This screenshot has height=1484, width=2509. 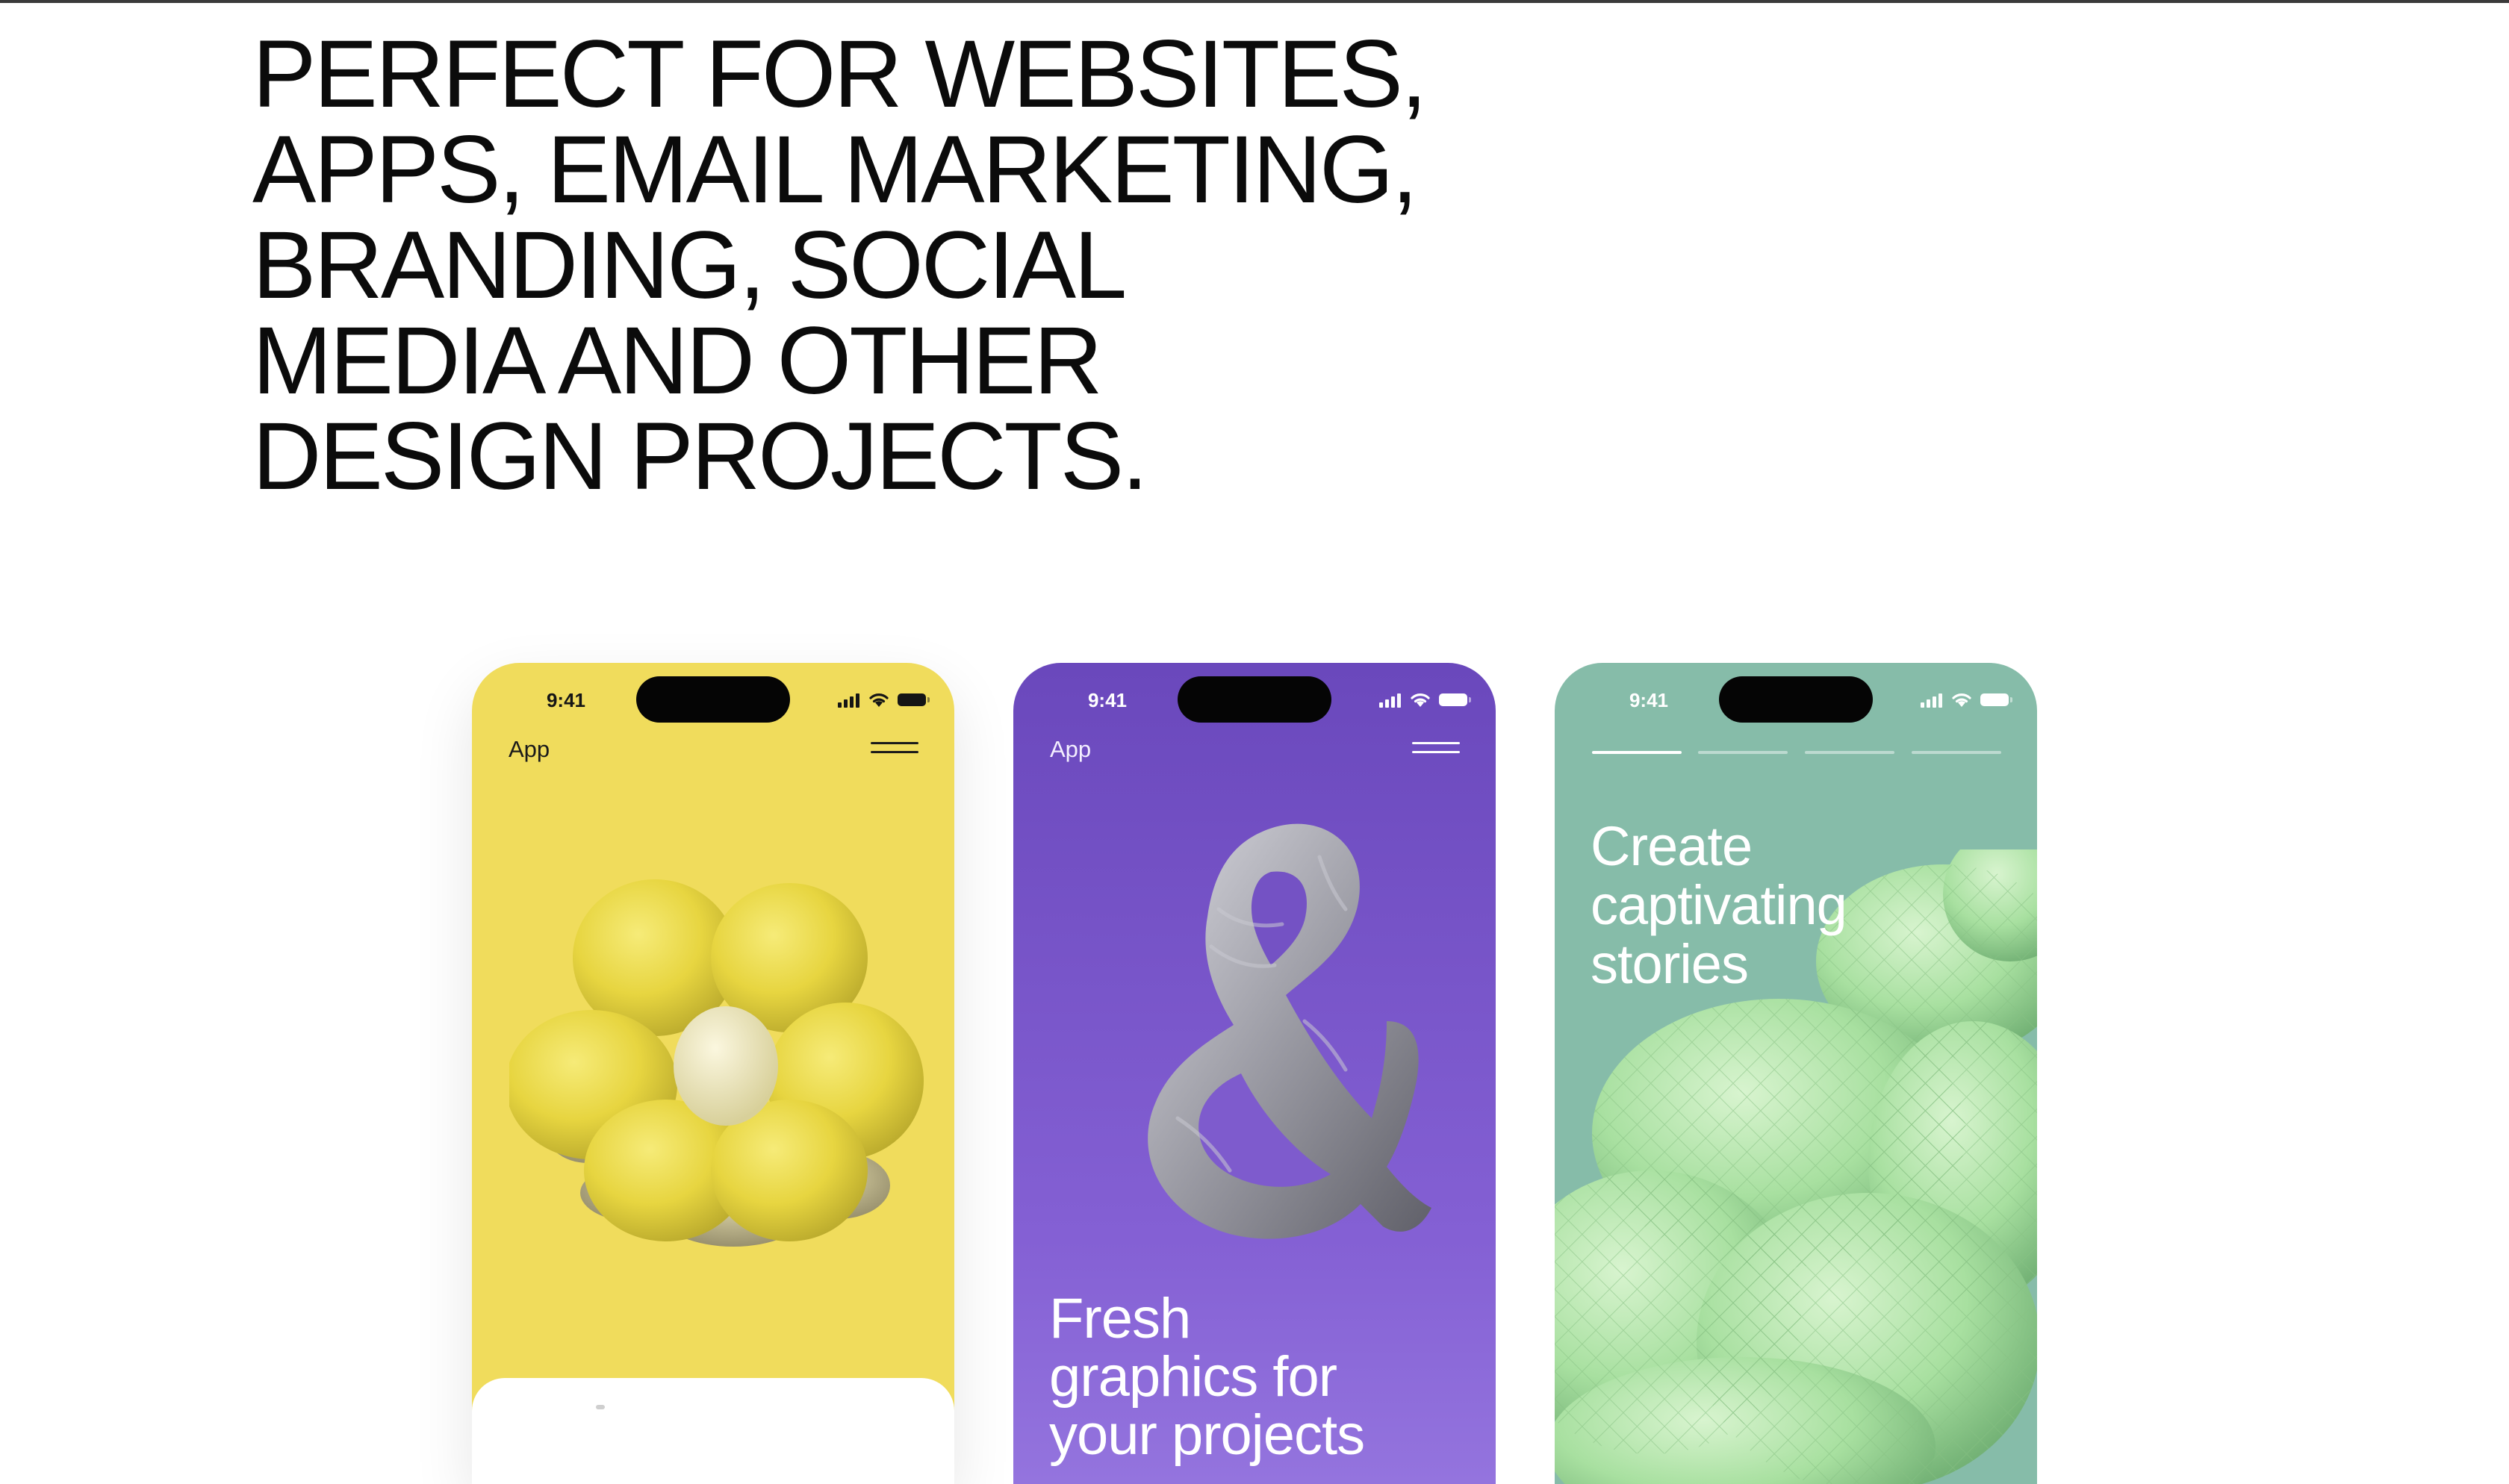 What do you see at coordinates (1193, 1377) in the screenshot?
I see `phone-headline-line: graphics for` at bounding box center [1193, 1377].